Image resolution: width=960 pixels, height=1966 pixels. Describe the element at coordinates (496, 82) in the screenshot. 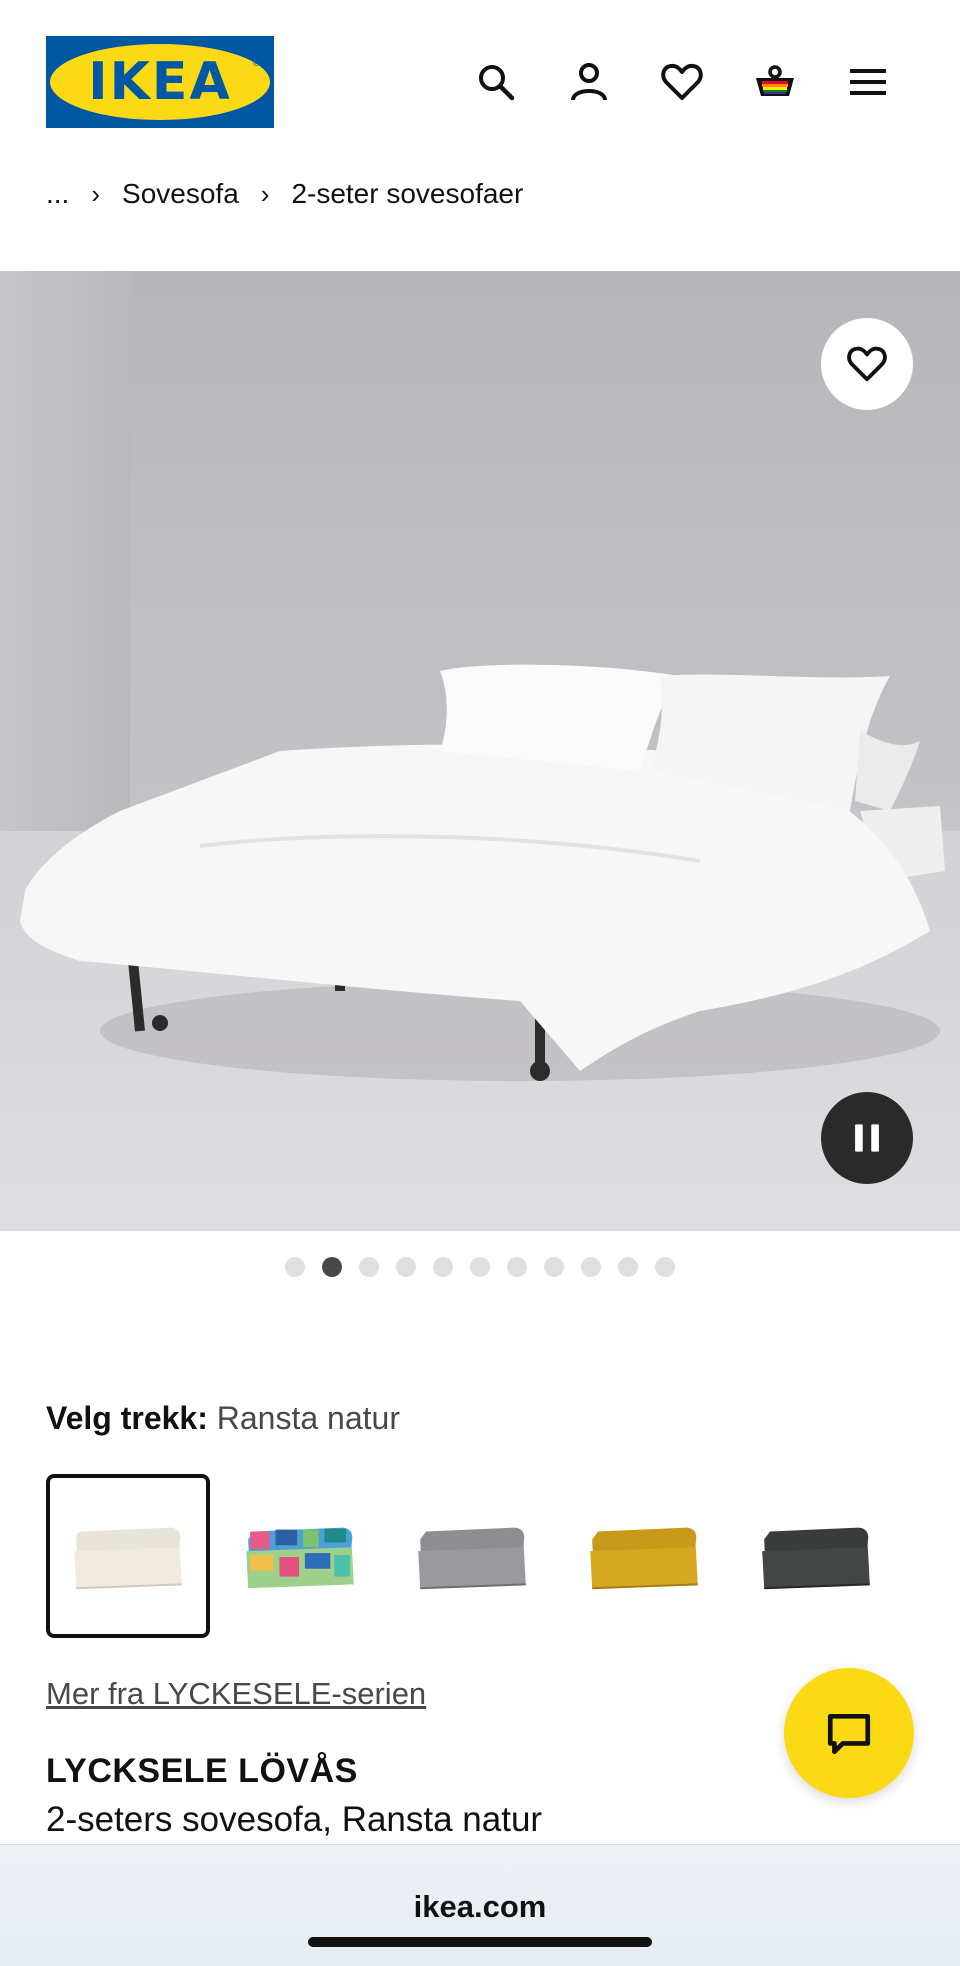

I see `search-icon` at that location.